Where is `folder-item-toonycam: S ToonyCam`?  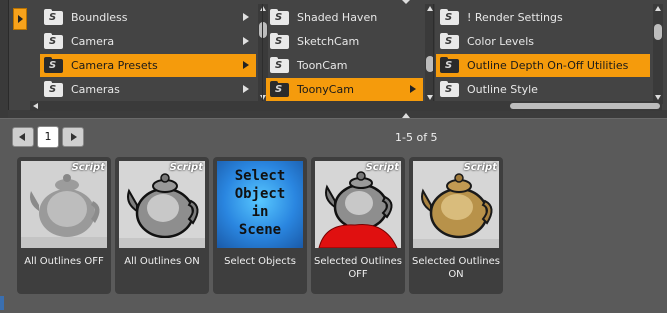
folder-item-toonycam: S ToonyCam is located at coordinates (344, 89).